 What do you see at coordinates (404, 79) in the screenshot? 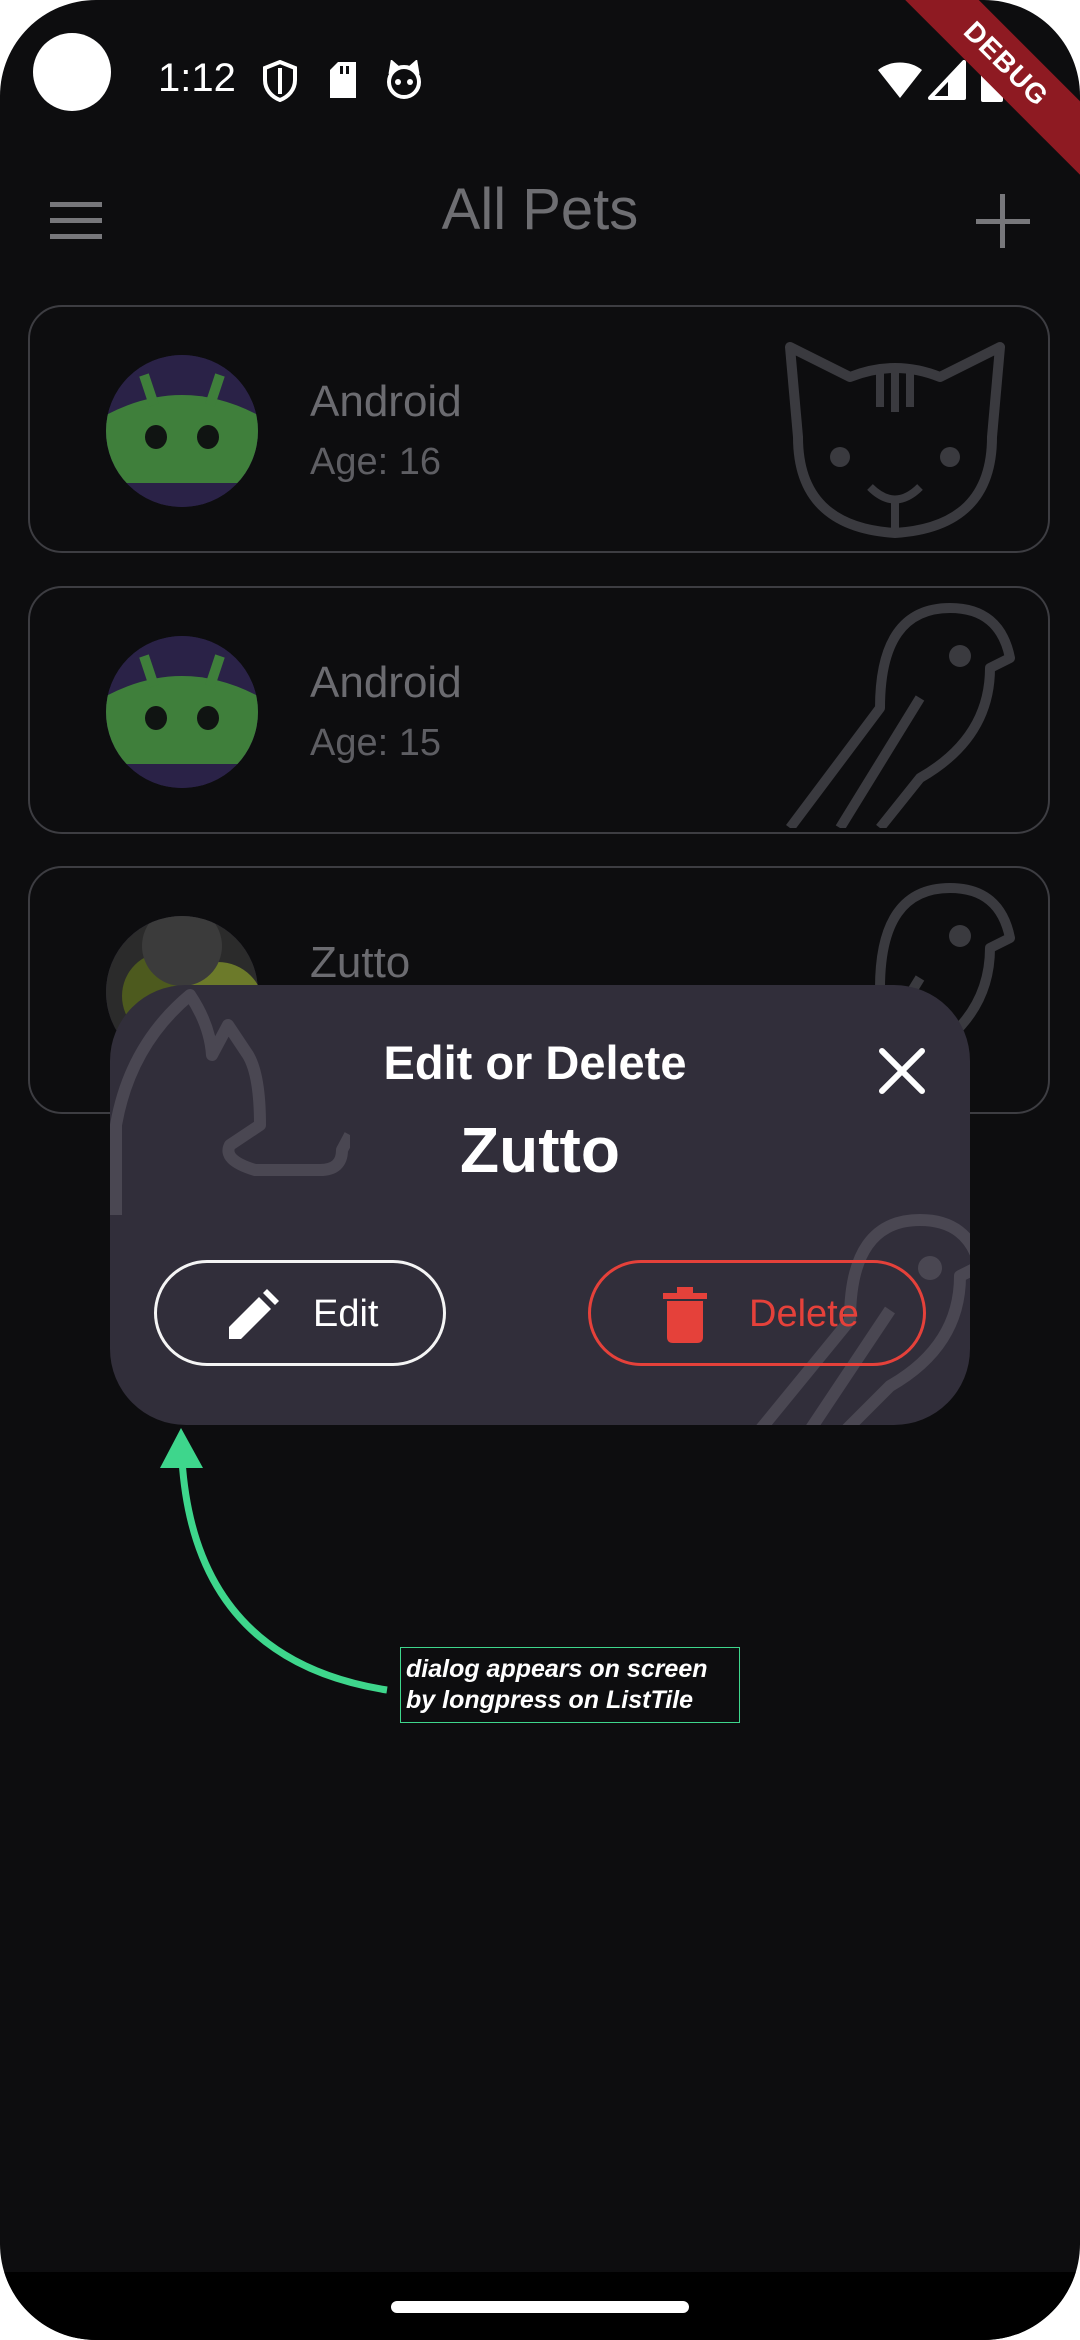
I see `cat-face-icon` at bounding box center [404, 79].